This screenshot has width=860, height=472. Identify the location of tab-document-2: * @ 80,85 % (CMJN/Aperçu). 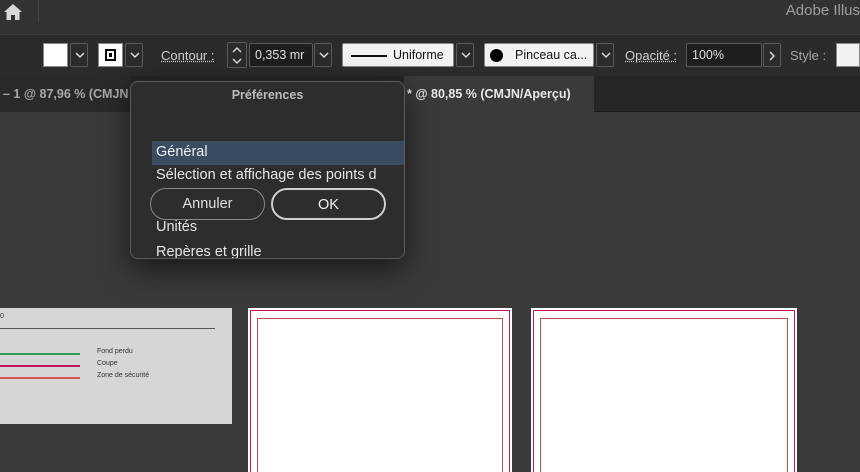
(499, 94).